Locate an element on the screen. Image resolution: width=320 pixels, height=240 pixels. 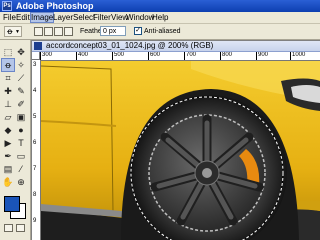
quick-mask-button is located at coordinates (20, 228).